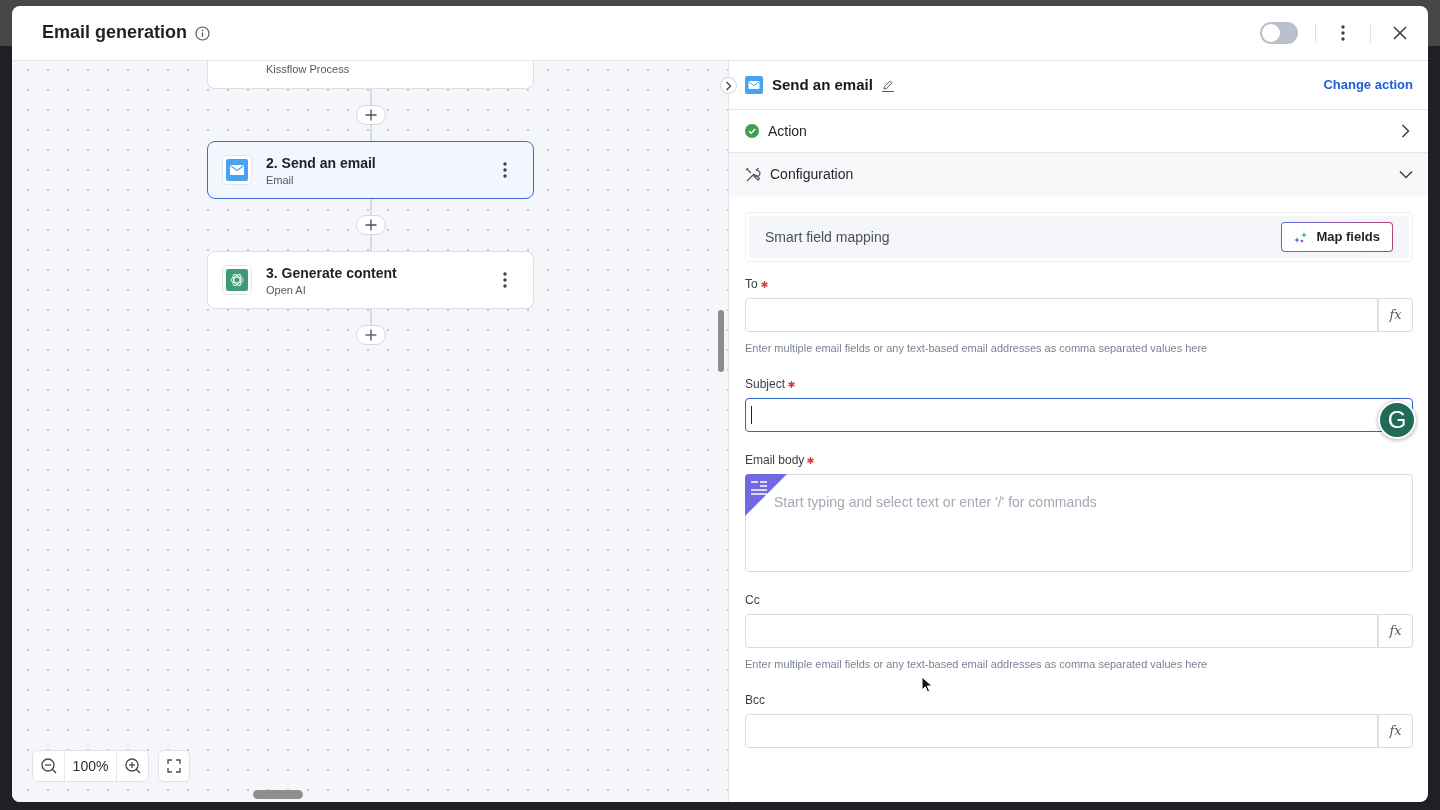  Describe the element at coordinates (237, 280) in the screenshot. I see `knot-logo-icon` at that location.